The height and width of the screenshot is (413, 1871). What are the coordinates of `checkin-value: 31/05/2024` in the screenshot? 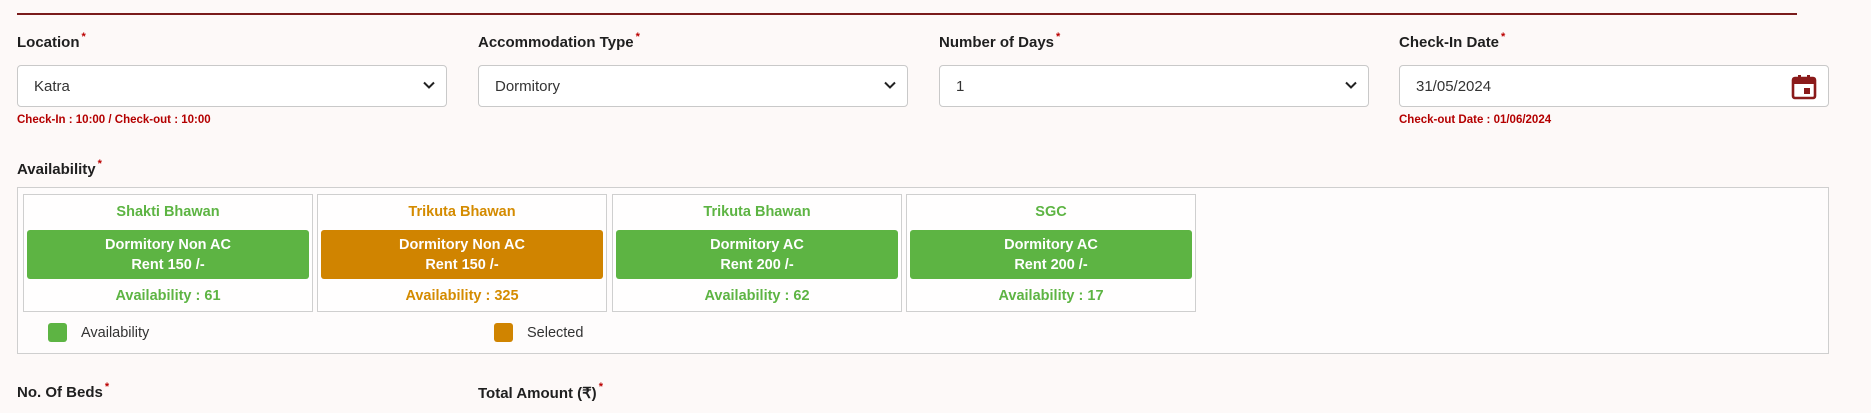 It's located at (1454, 86).